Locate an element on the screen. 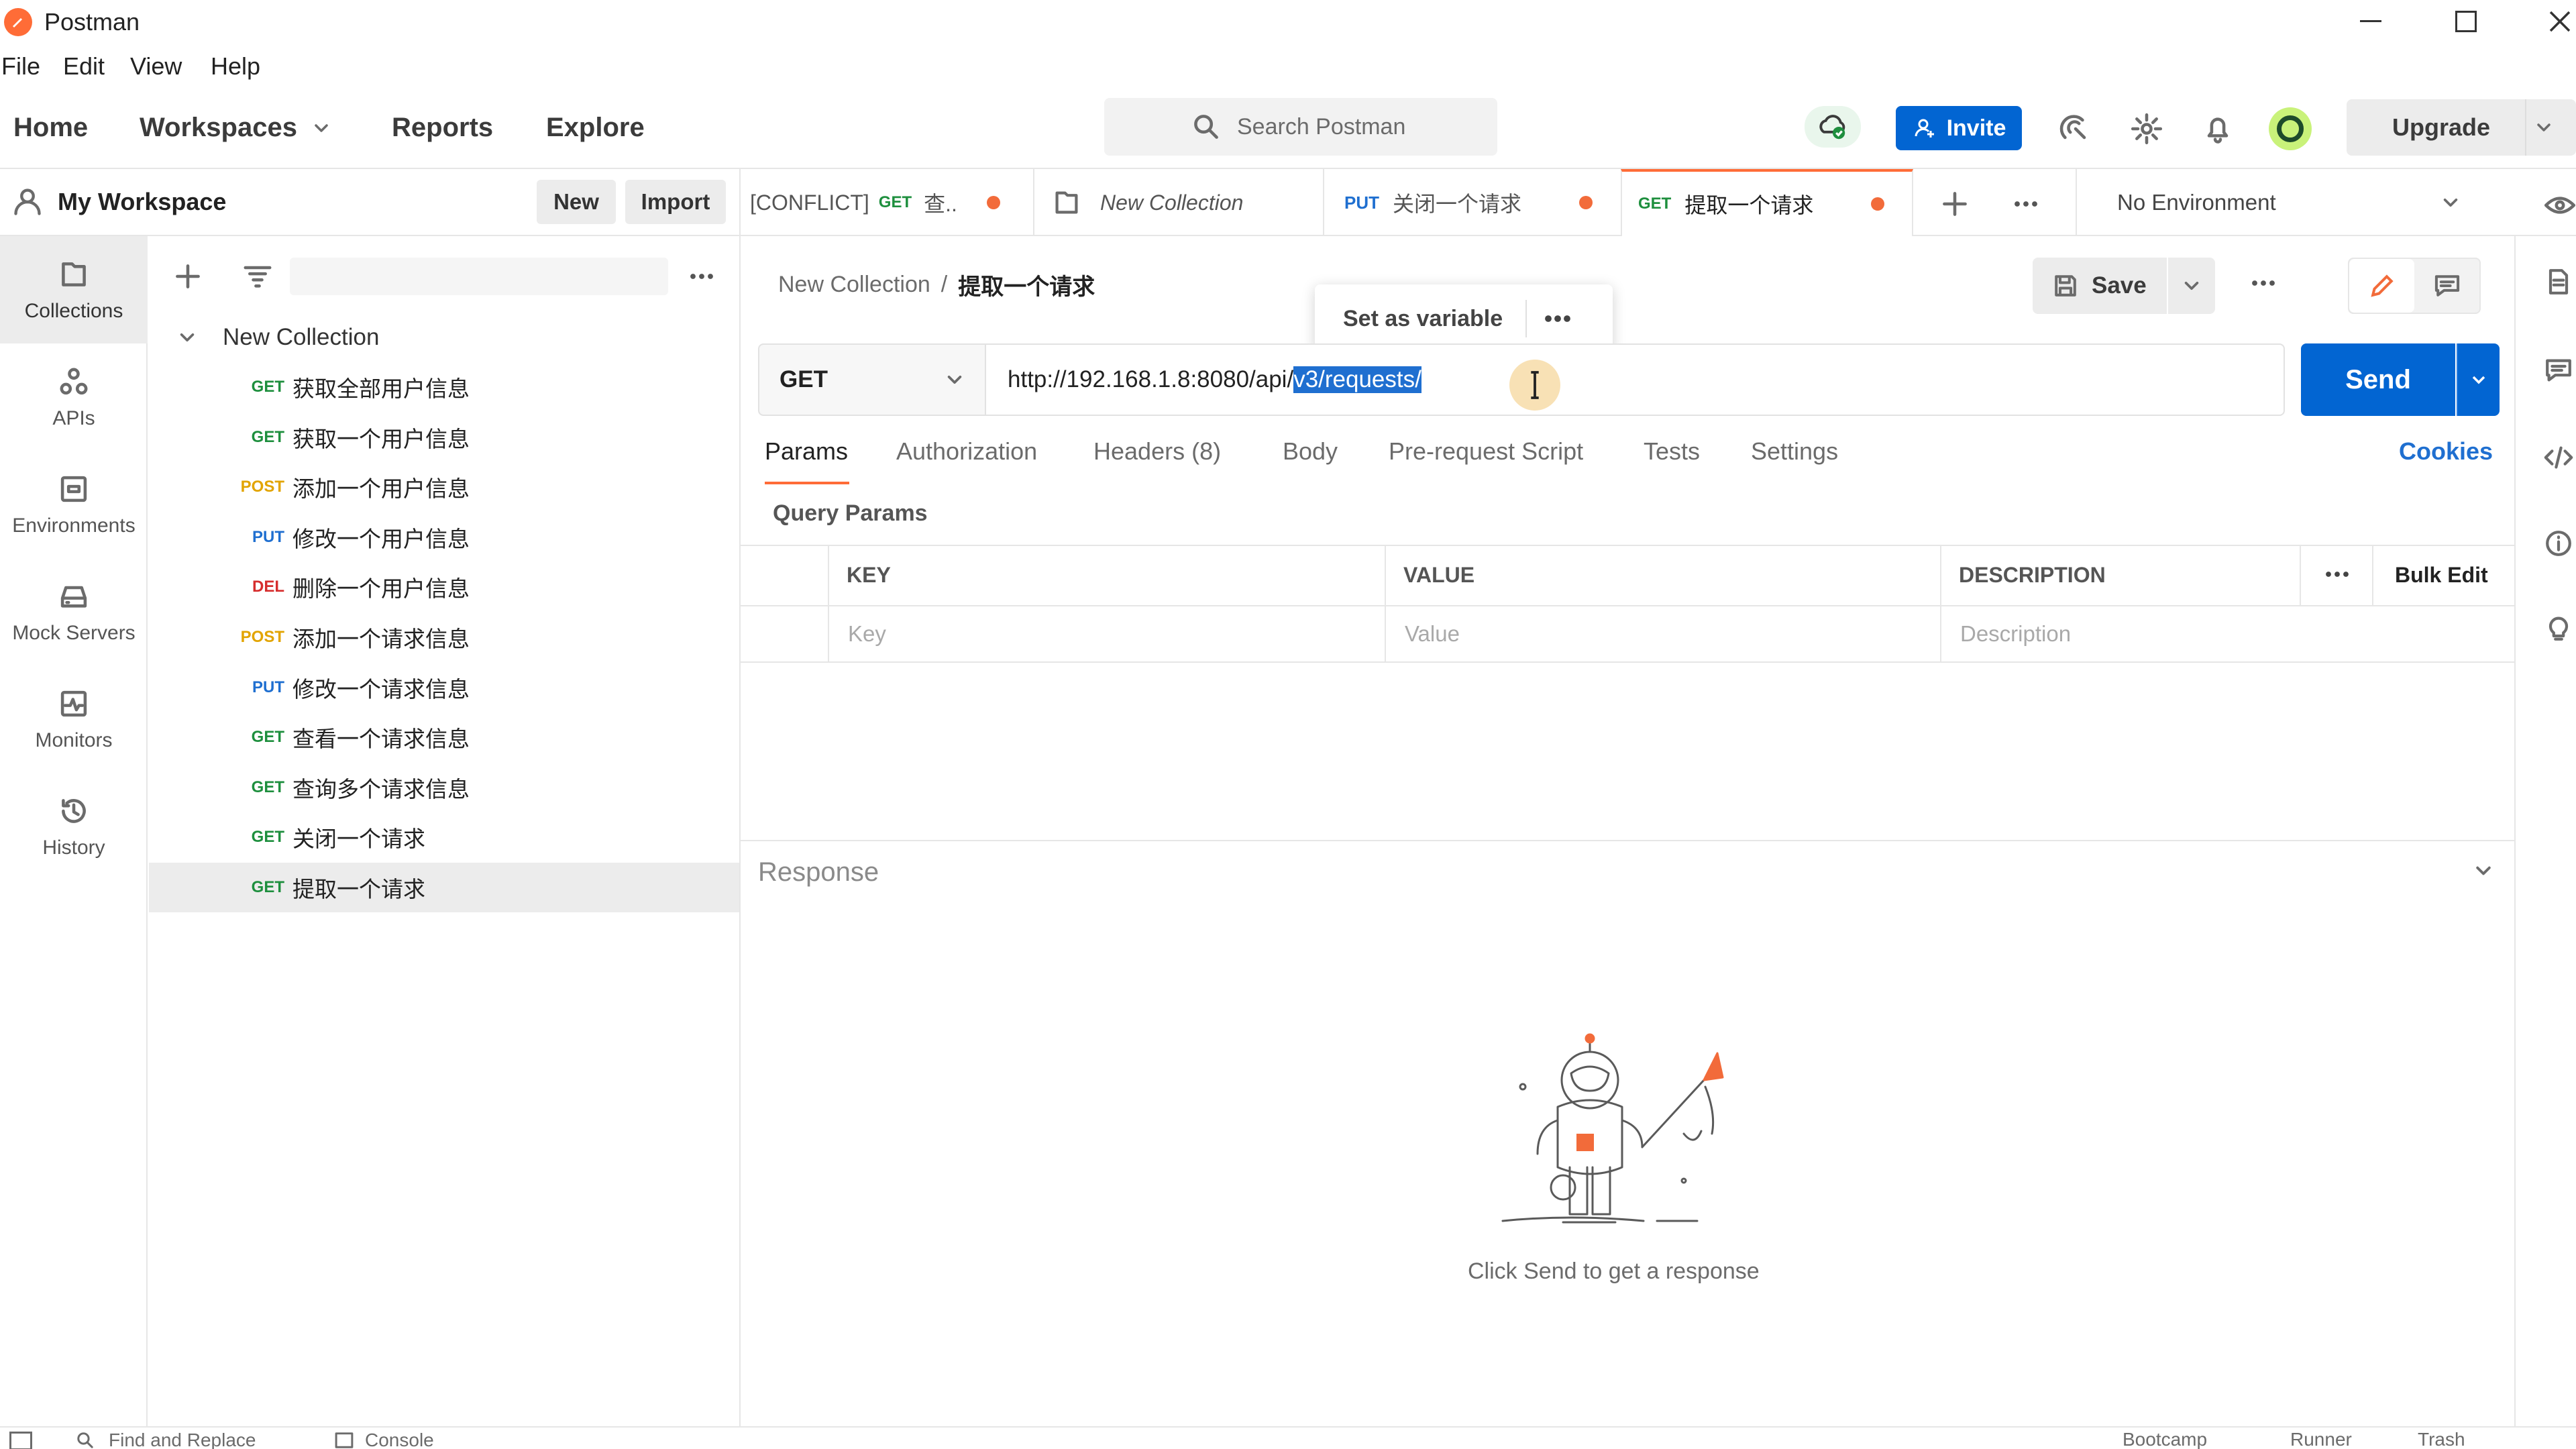 The height and width of the screenshot is (1449, 2576). upgrade-button: Upgrade is located at coordinates (2461, 127).